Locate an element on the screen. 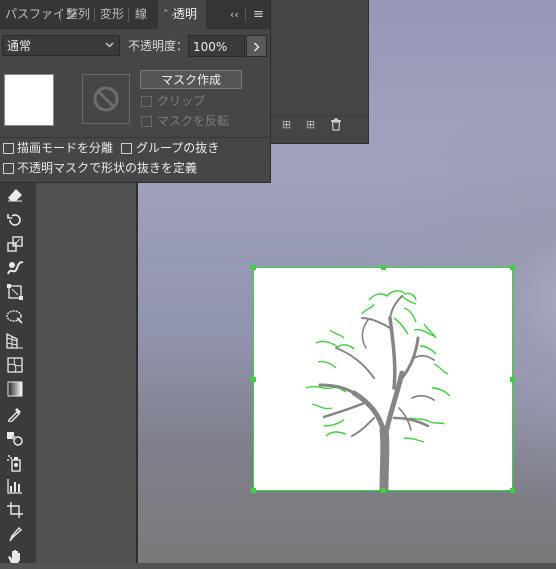 This screenshot has height=569, width=556. blend-icon is located at coordinates (15, 440).